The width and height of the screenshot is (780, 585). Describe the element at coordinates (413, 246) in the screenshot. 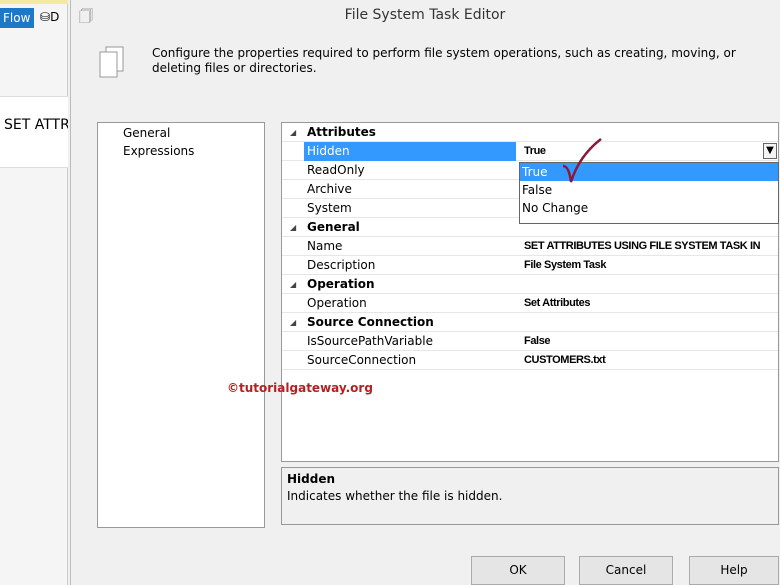

I see `property-name: Name` at that location.